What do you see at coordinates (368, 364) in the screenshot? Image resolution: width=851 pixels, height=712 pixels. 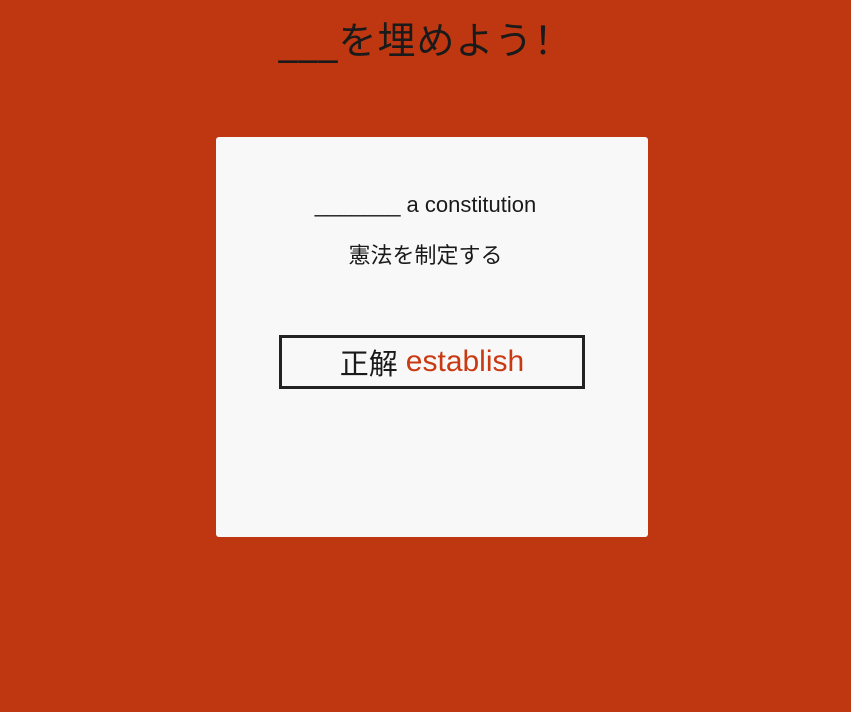 I see `answer-label: 正解` at bounding box center [368, 364].